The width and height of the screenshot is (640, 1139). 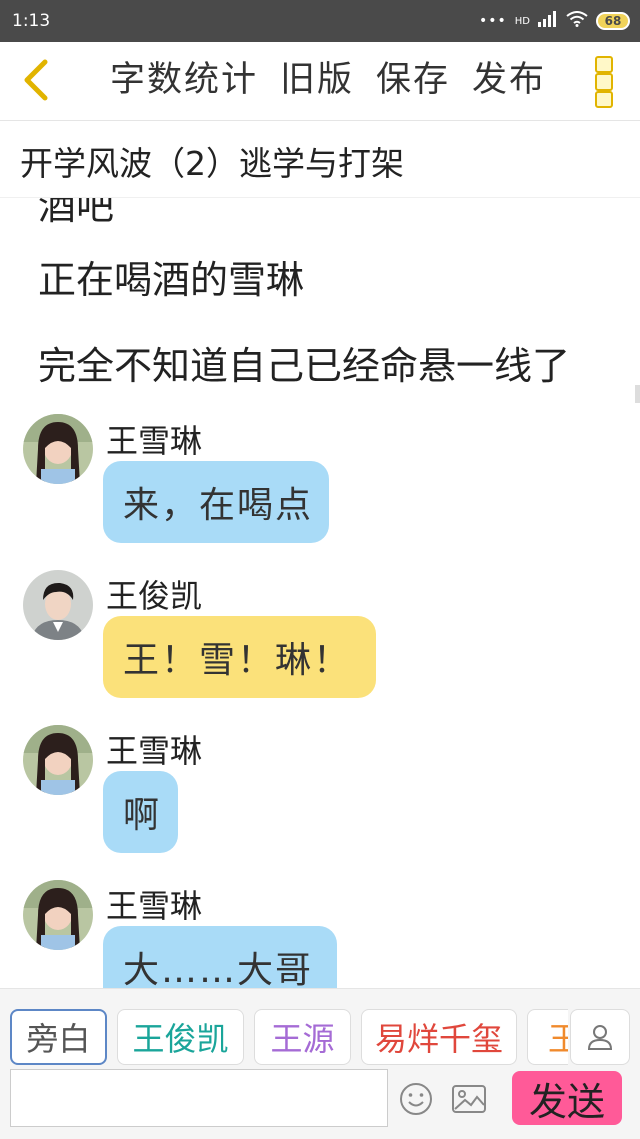 What do you see at coordinates (613, 21) in the screenshot?
I see `battery-indicator: 68` at bounding box center [613, 21].